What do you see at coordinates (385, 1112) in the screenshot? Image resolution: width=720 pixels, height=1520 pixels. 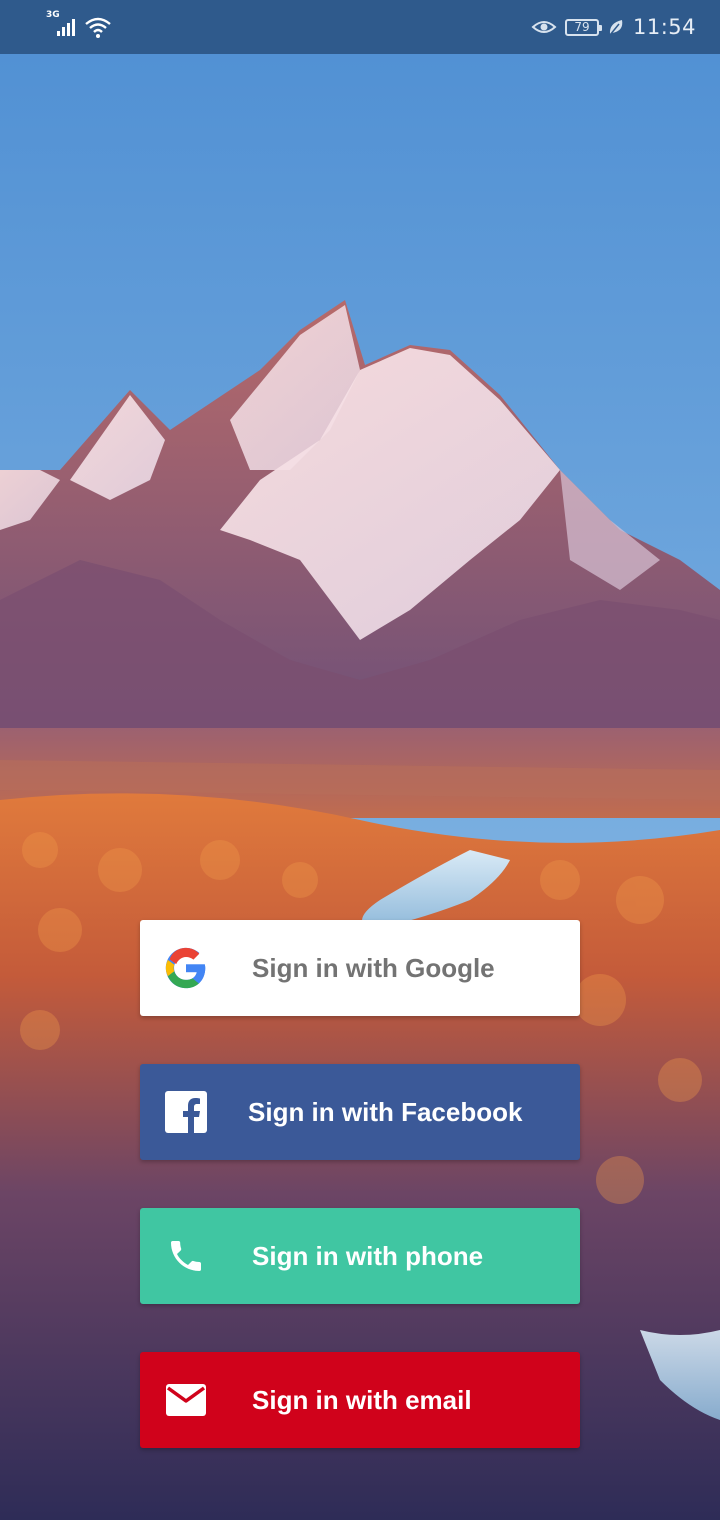 I see `sign-in-facebook-label: Sign in with Facebook` at bounding box center [385, 1112].